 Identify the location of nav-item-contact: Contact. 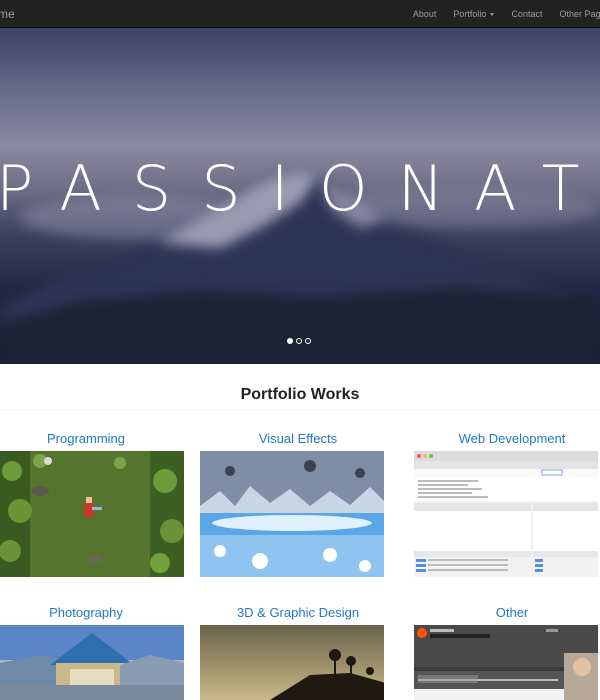
(526, 14).